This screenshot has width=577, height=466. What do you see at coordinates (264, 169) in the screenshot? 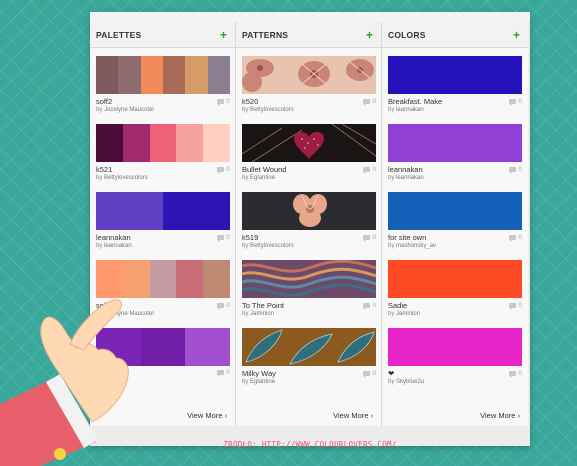
I see `pattern-name: Bullet Wound` at bounding box center [264, 169].